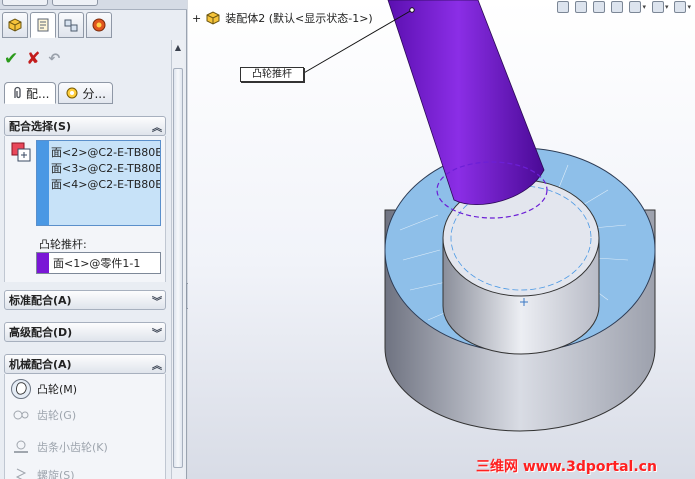  Describe the element at coordinates (299, 18) in the screenshot. I see `tree-root-label: 装配体2 (默认<显示状态-1>)` at that location.